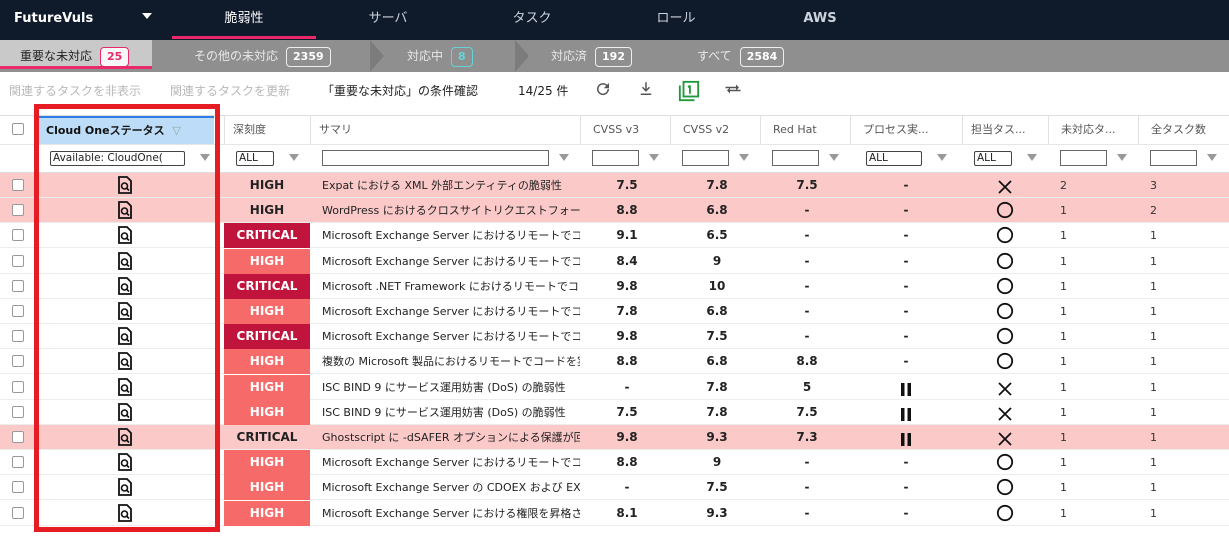 Image resolution: width=1229 pixels, height=536 pixels. What do you see at coordinates (279, 56) in the screenshot?
I see `status-tab-other-open: その他の未対応 2359` at bounding box center [279, 56].